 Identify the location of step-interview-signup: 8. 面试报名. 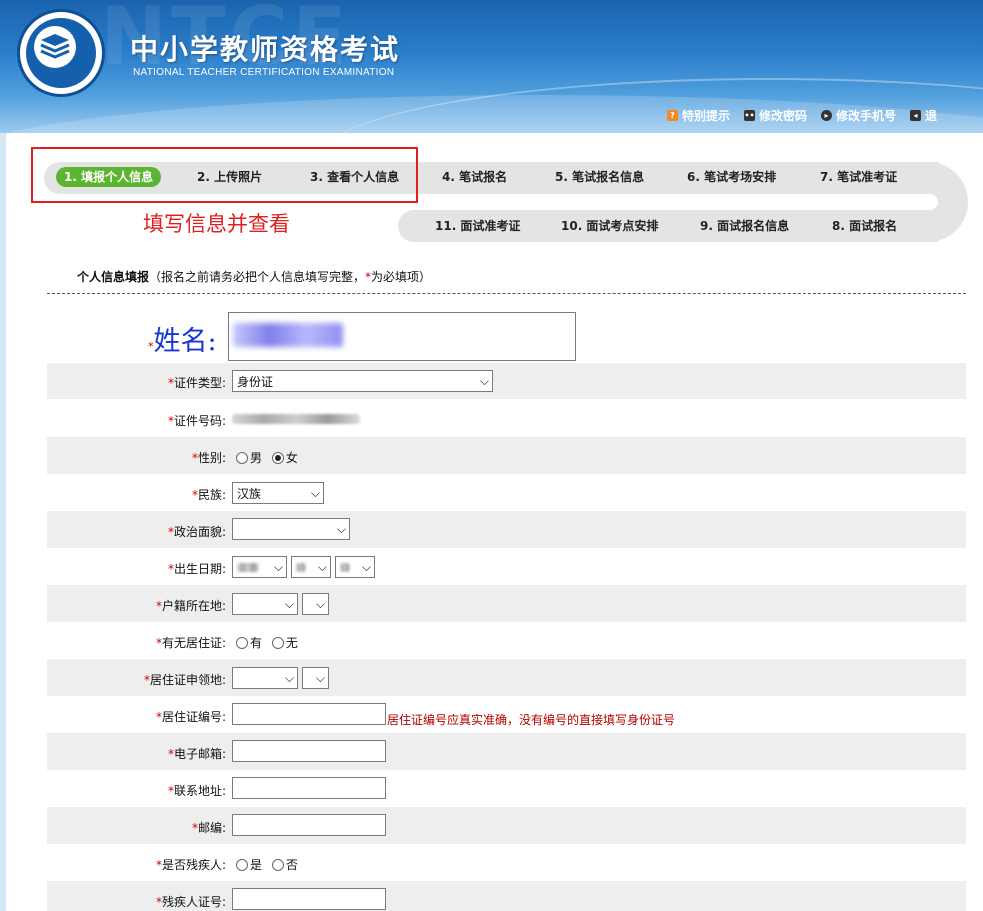
(864, 226).